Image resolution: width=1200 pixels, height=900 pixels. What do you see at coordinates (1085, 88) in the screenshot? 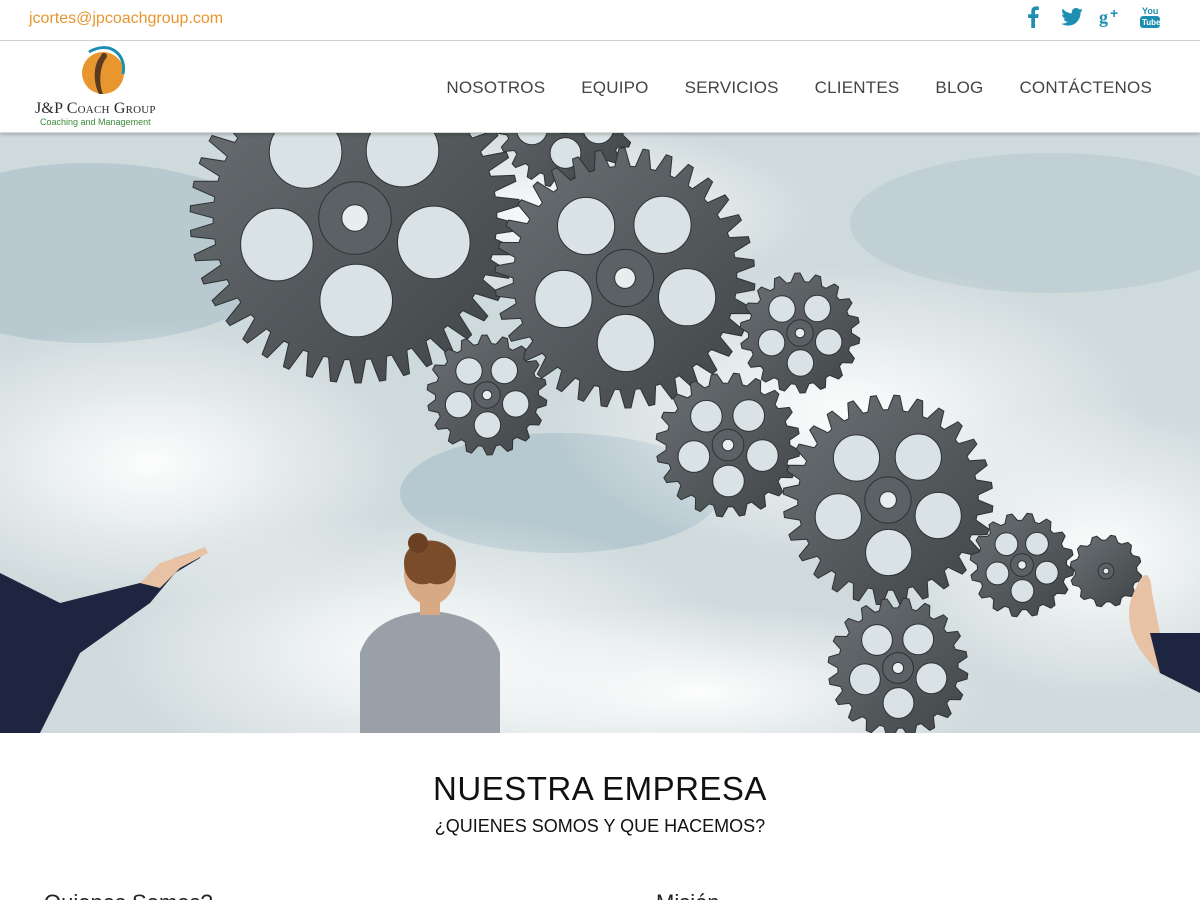
I see `nav-item-contactenos: CONTÁCTENOS` at bounding box center [1085, 88].